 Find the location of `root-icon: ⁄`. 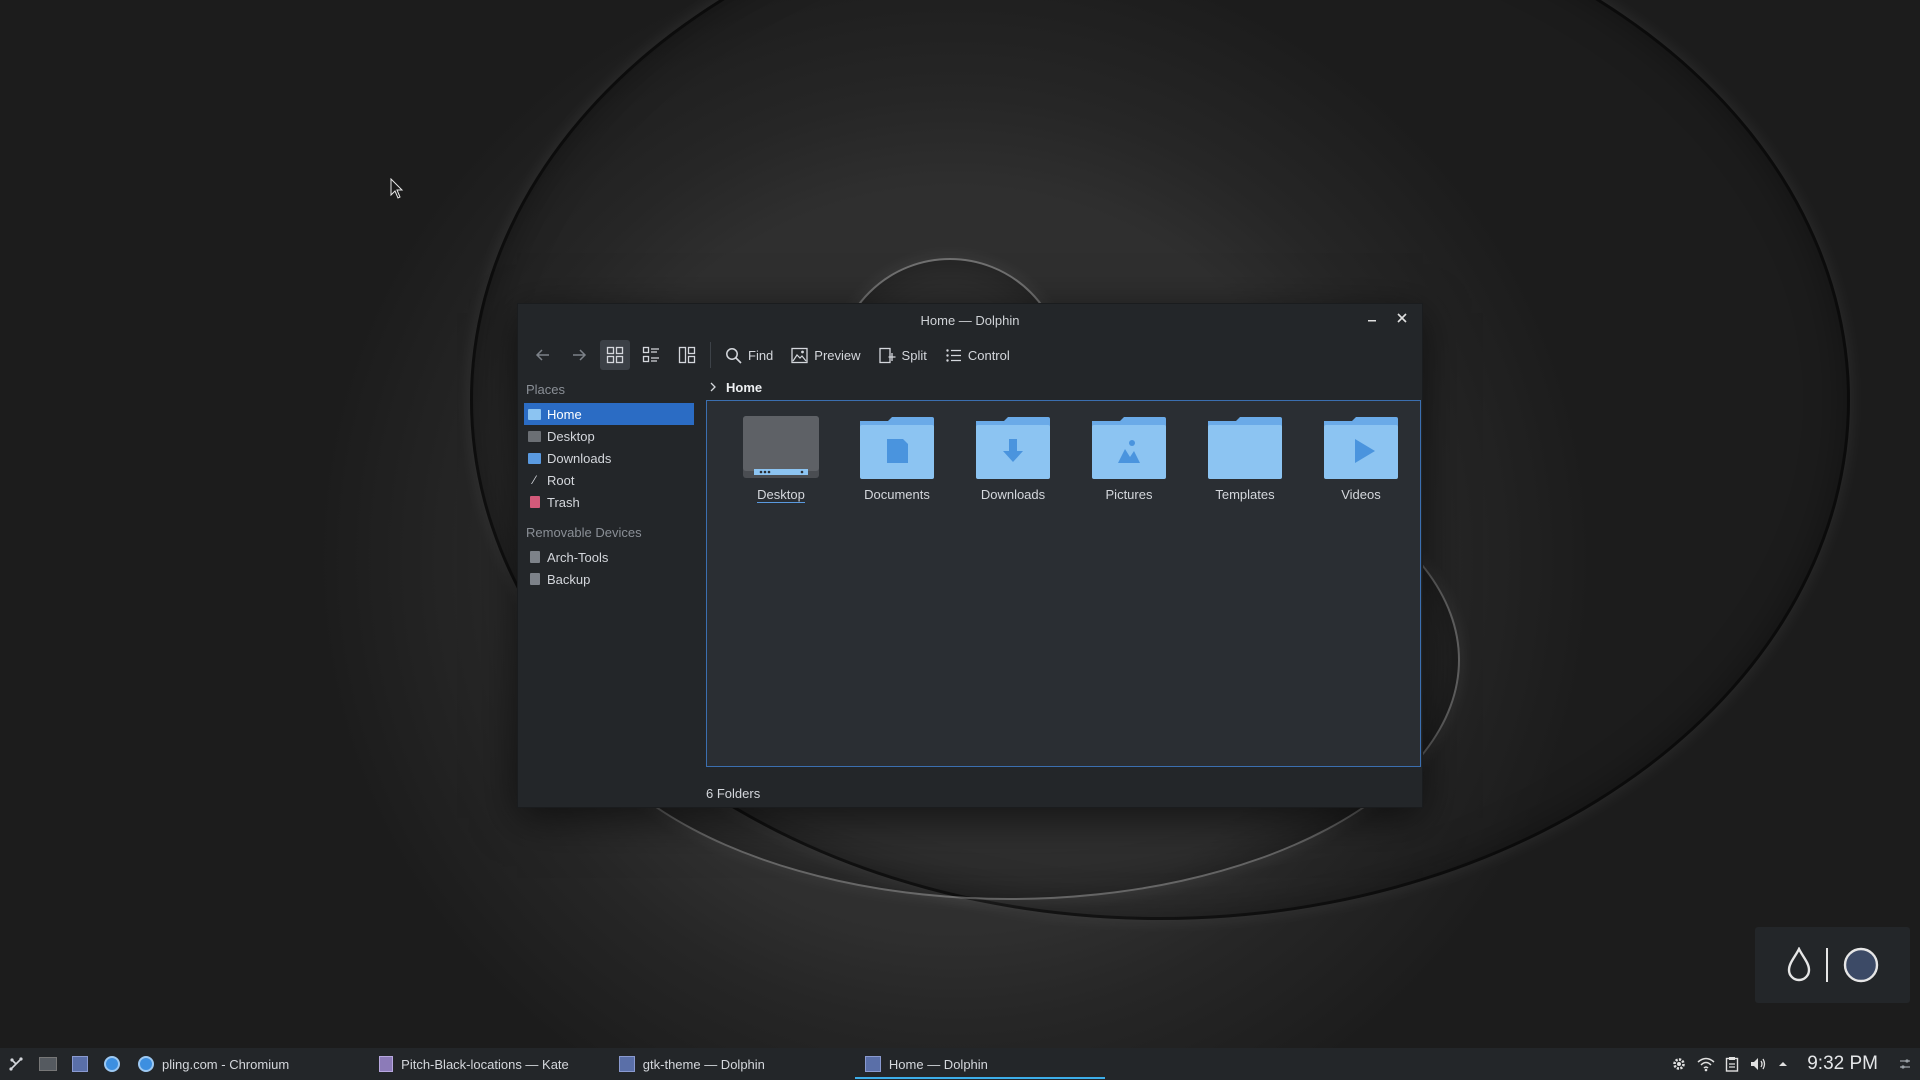

root-icon: ⁄ is located at coordinates (534, 480).